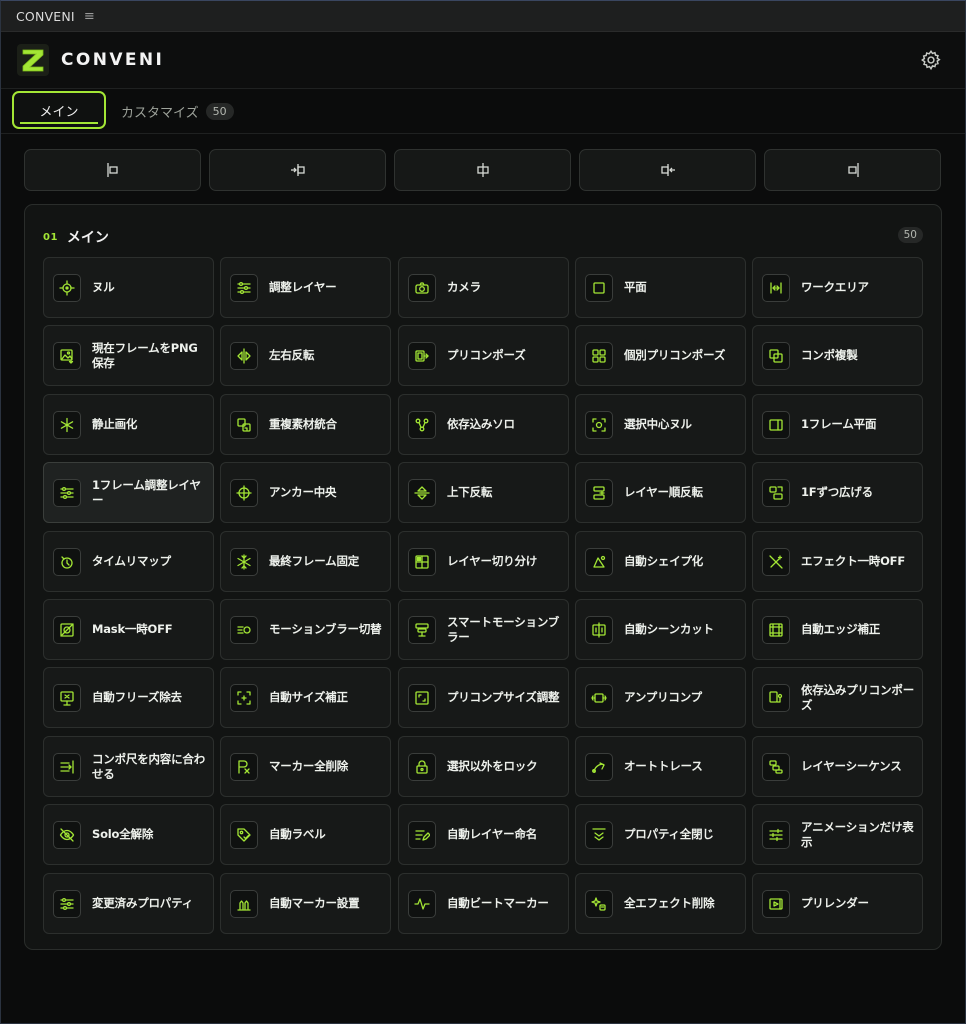 The image size is (966, 1024). I want to click on edge-icon, so click(776, 629).